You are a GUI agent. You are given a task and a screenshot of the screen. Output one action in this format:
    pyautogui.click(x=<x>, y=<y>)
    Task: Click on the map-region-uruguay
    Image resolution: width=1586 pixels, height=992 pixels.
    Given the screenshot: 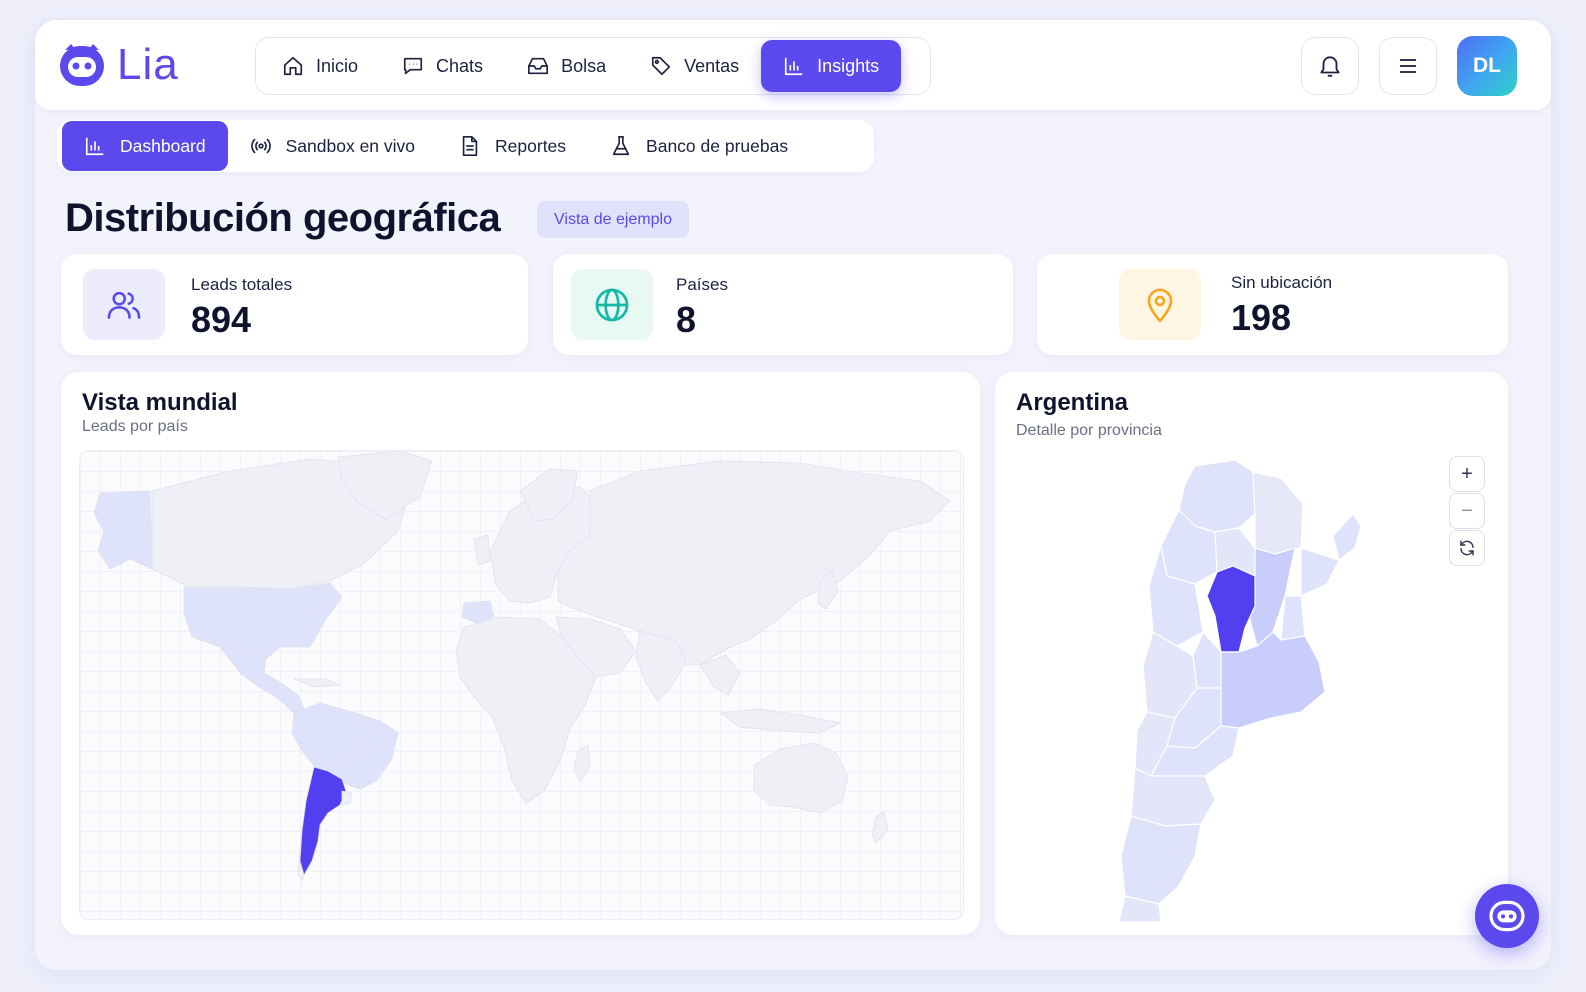 What is the action you would take?
    pyautogui.click(x=347, y=798)
    